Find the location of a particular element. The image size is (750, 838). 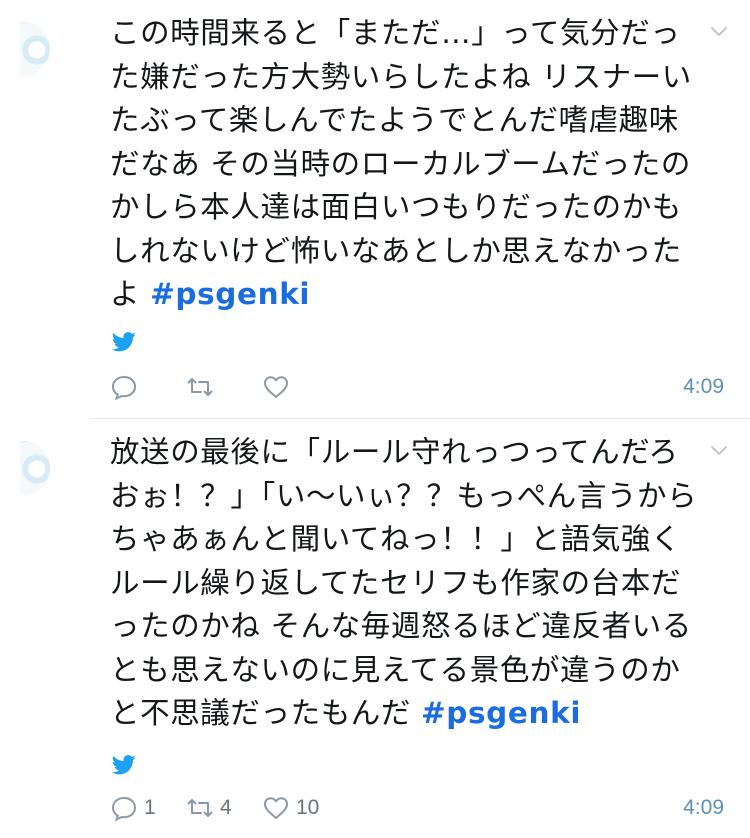

tweet-actions is located at coordinates (224, 387).